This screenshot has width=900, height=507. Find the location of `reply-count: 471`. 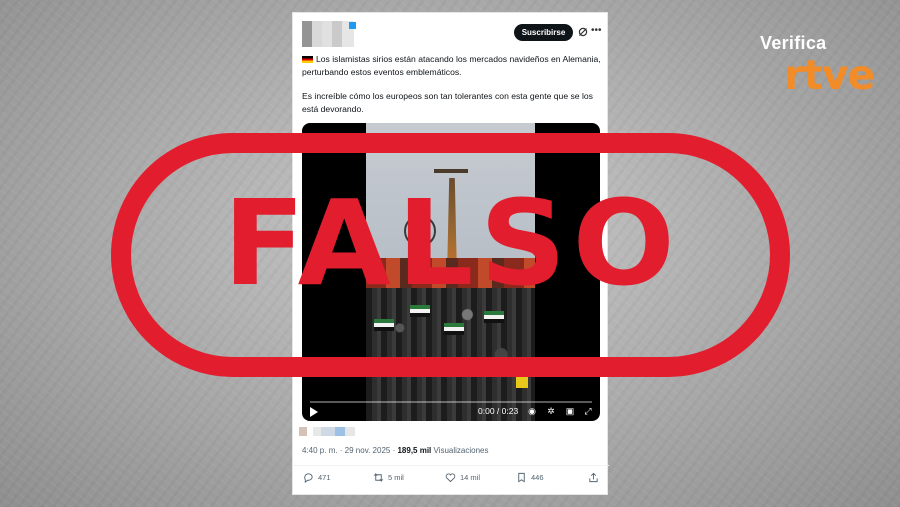

reply-count: 471 is located at coordinates (324, 477).